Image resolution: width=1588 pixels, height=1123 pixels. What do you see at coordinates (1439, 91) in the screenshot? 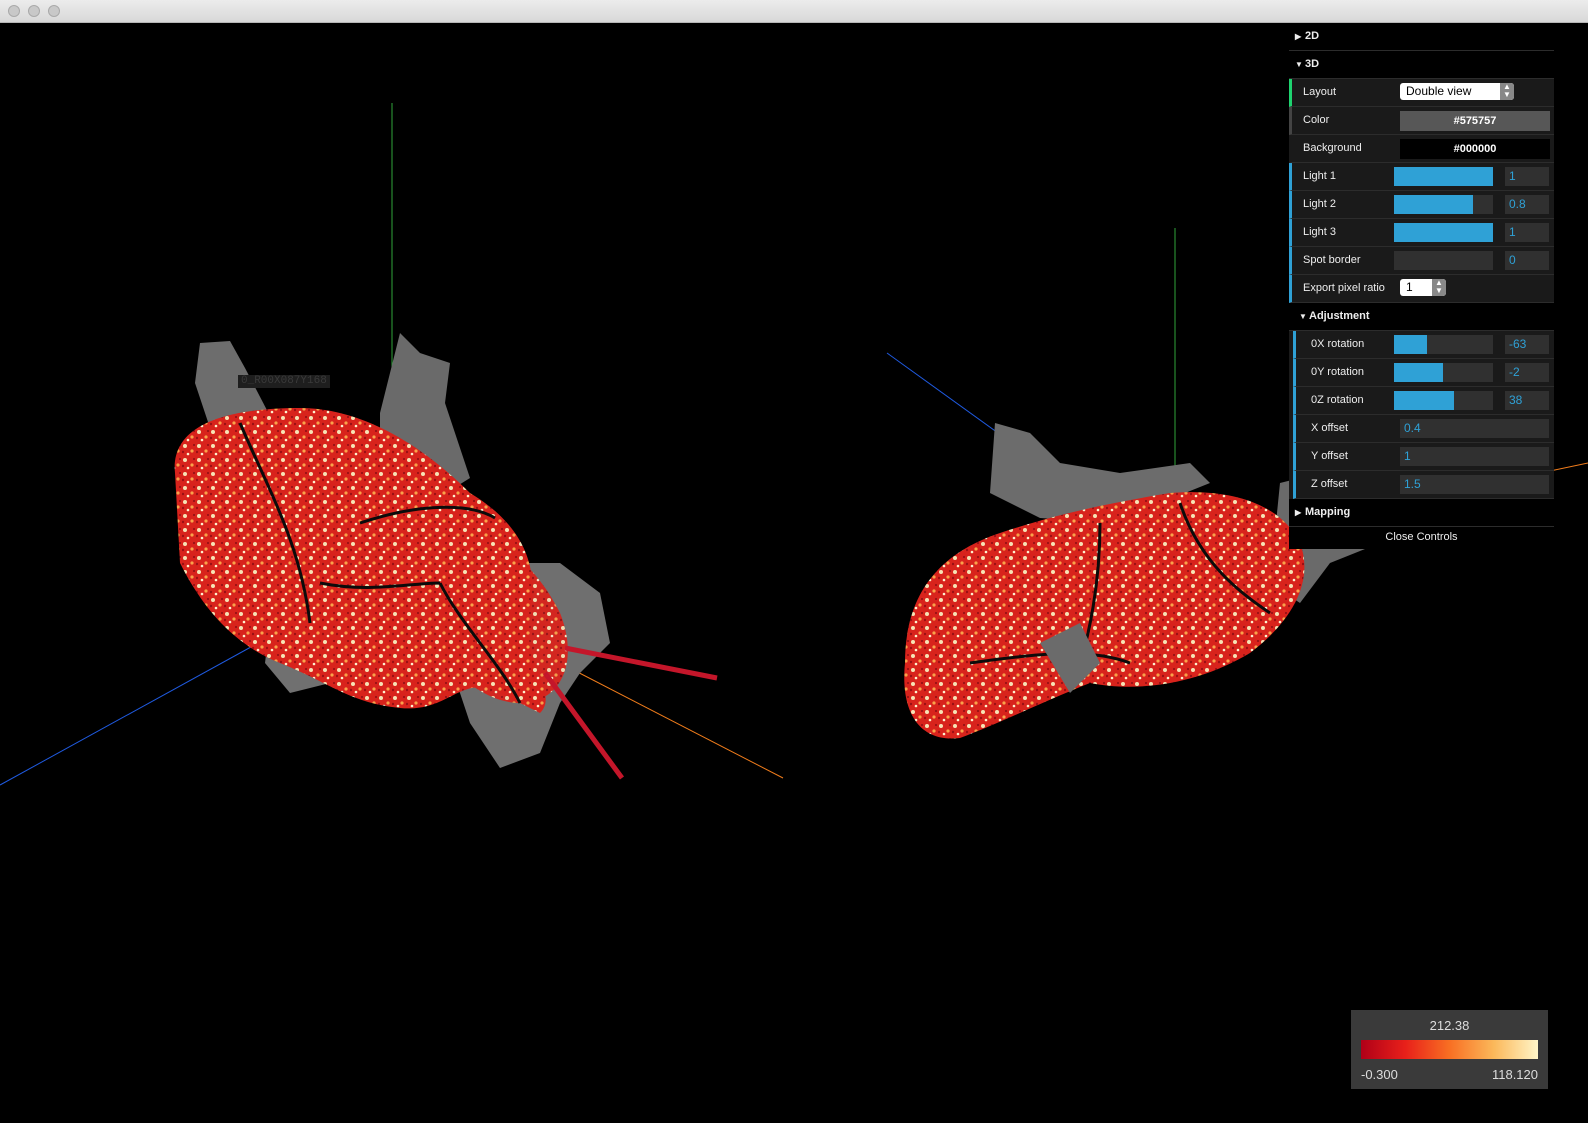
I see `layout-value: Double view` at bounding box center [1439, 91].